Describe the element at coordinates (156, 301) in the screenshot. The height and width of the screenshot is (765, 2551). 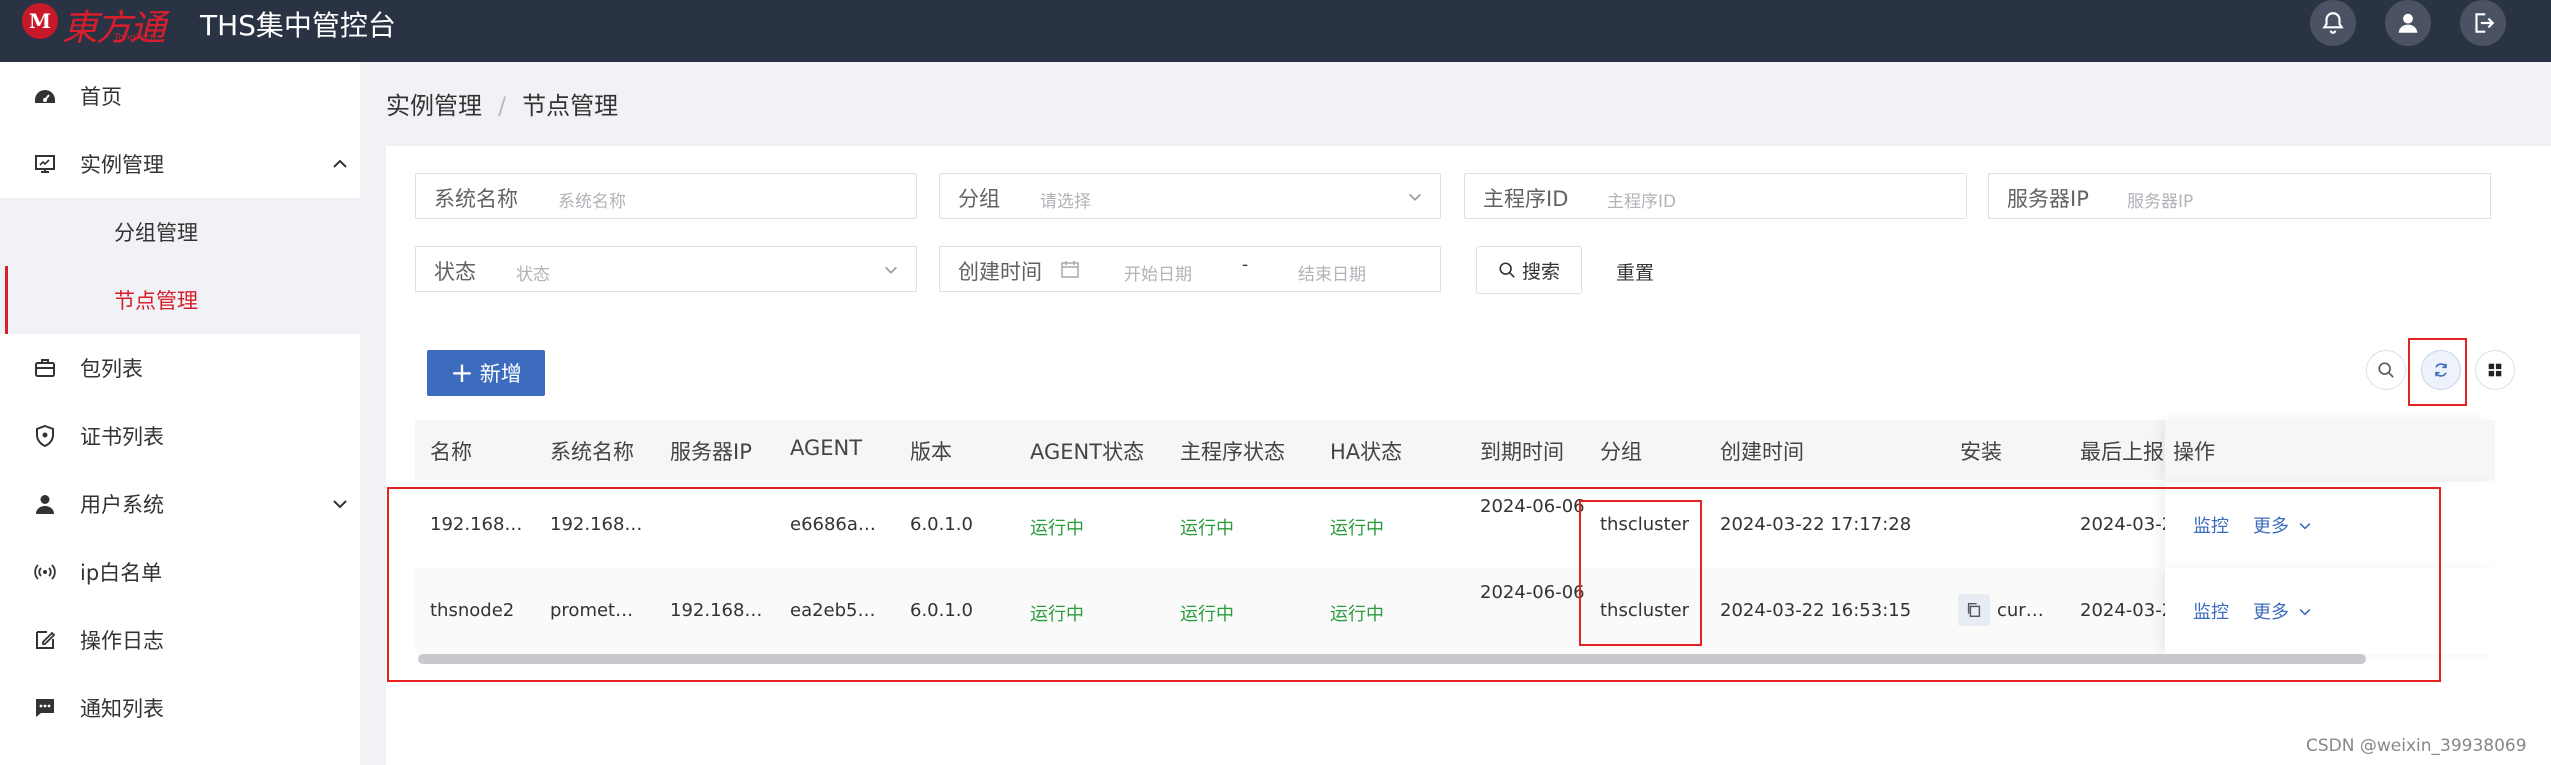
I see `sidebar-item-label: 节点管理` at that location.